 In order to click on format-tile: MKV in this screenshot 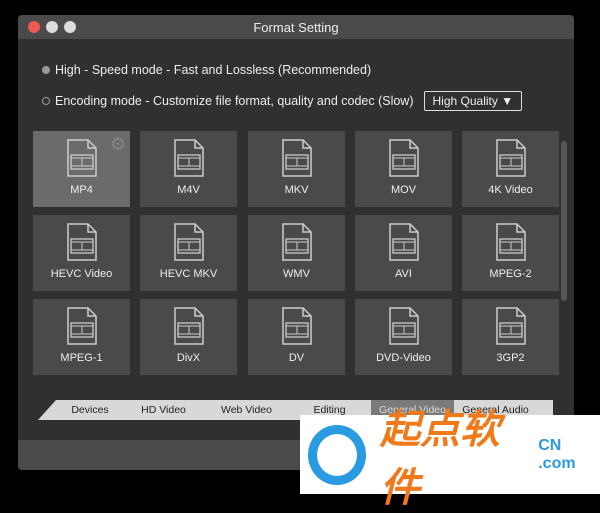, I will do `click(296, 169)`.